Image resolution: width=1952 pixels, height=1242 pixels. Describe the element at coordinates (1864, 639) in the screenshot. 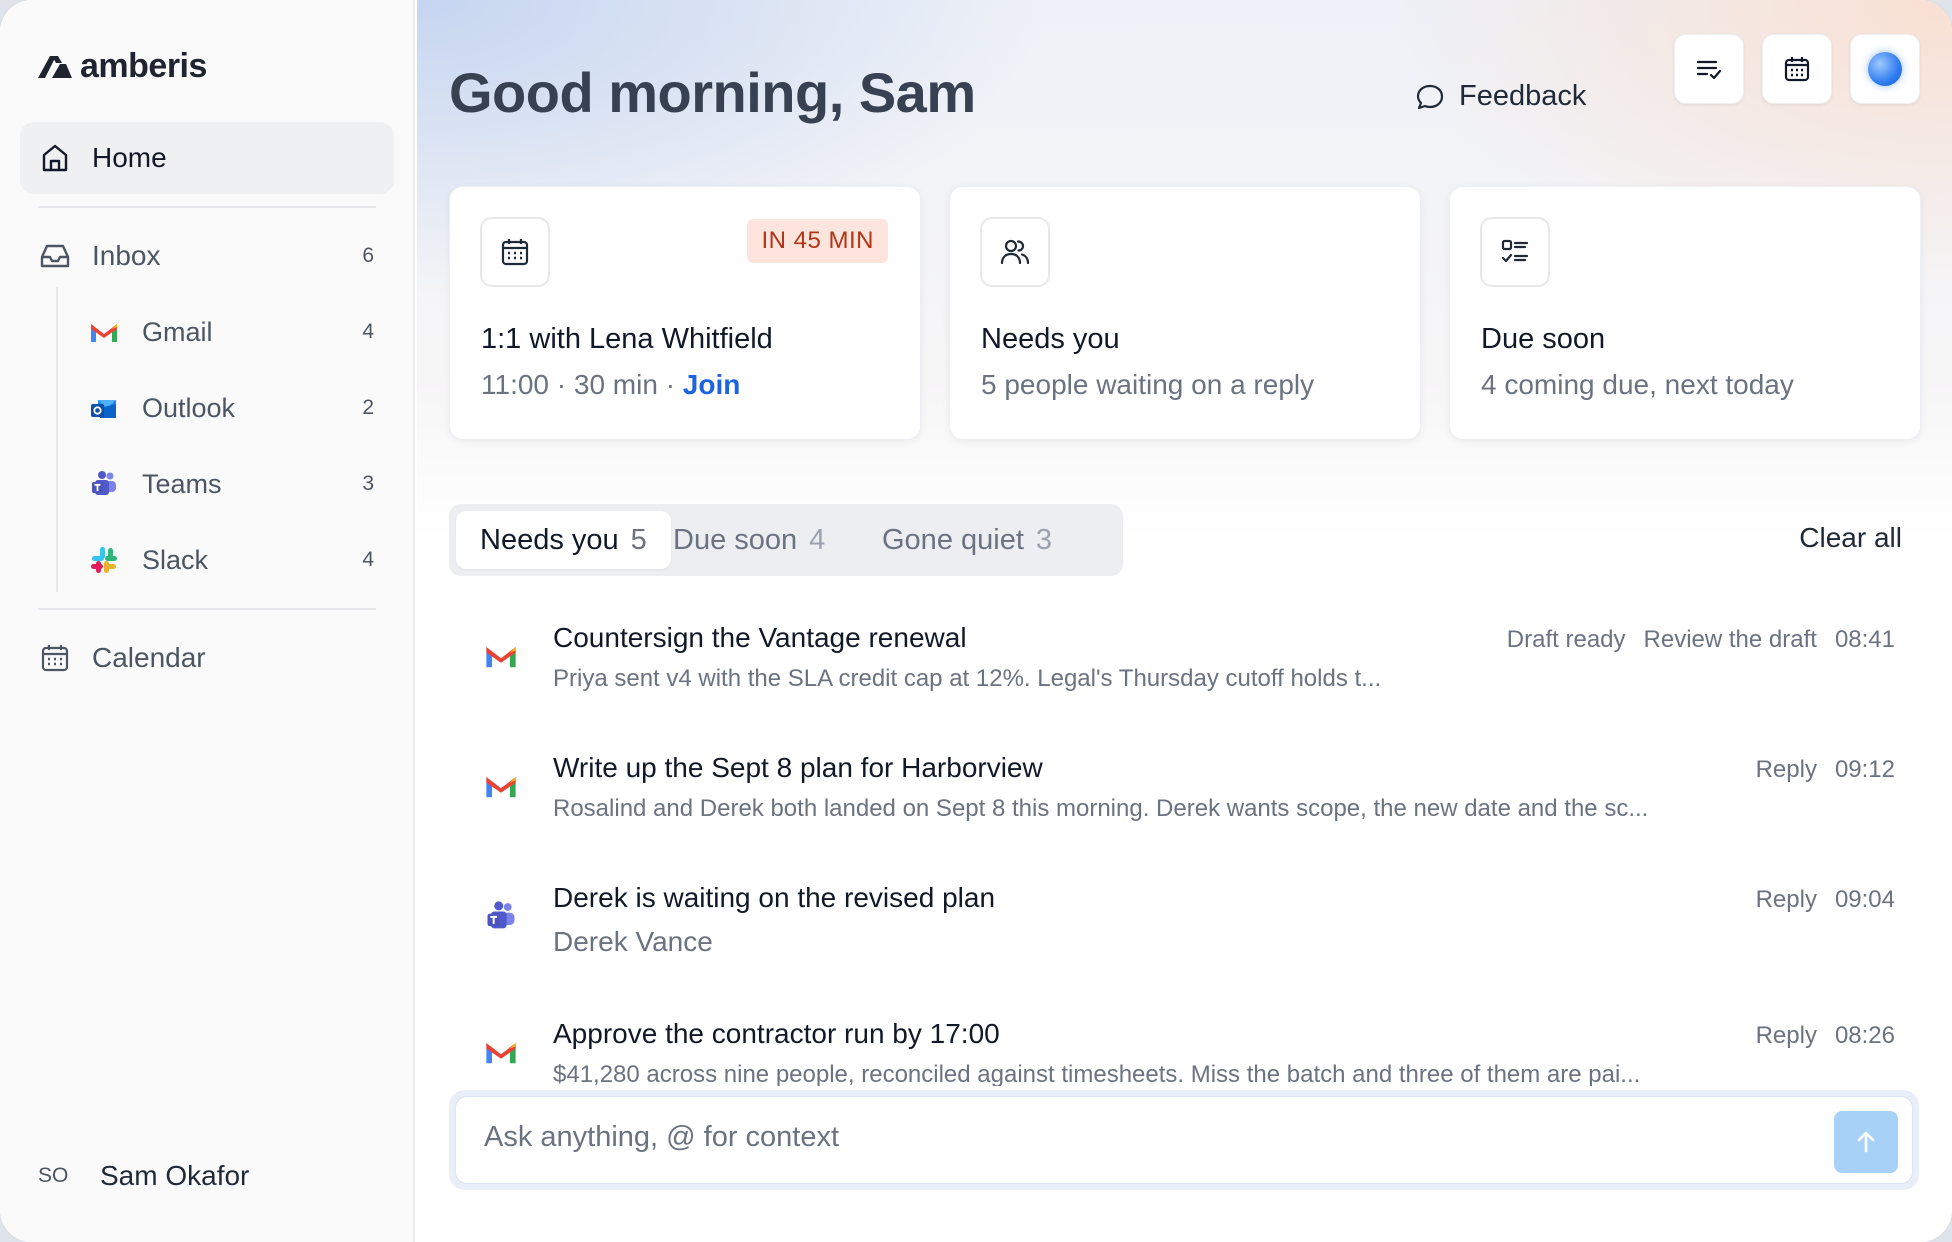

I see `item-time: 08:41` at that location.